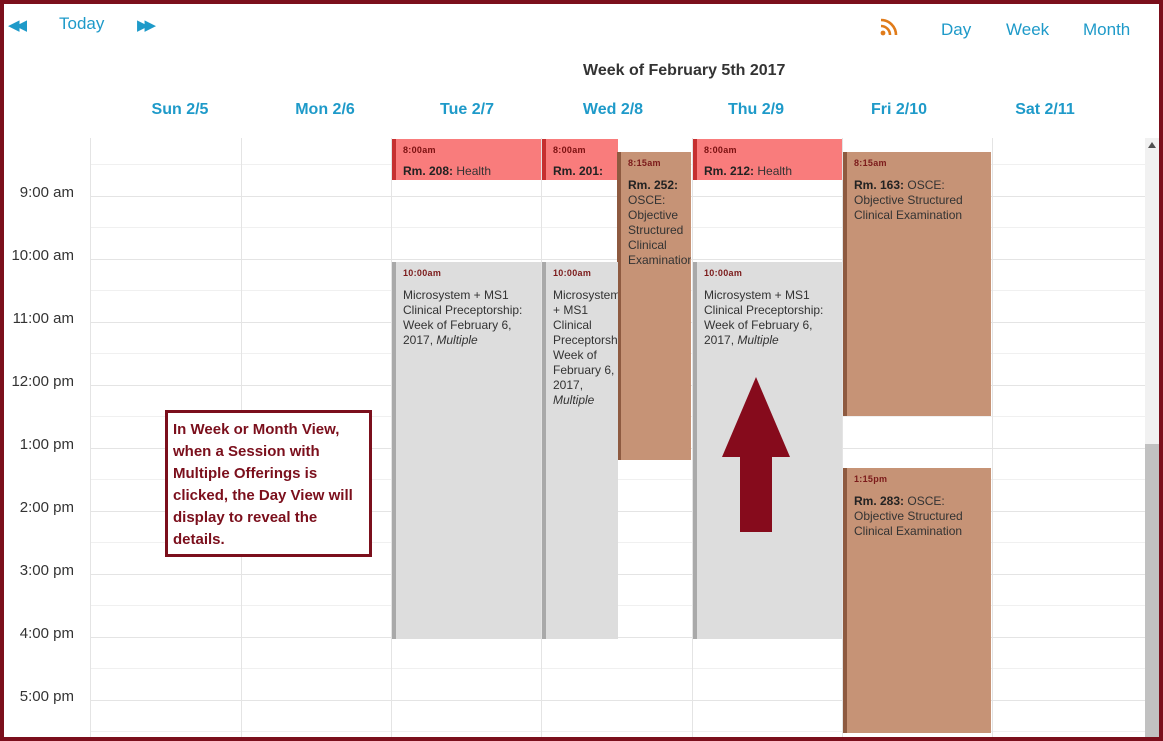 This screenshot has width=1163, height=741. I want to click on event-thu-health: 8:00am Rm. 212: Health, so click(767, 159).